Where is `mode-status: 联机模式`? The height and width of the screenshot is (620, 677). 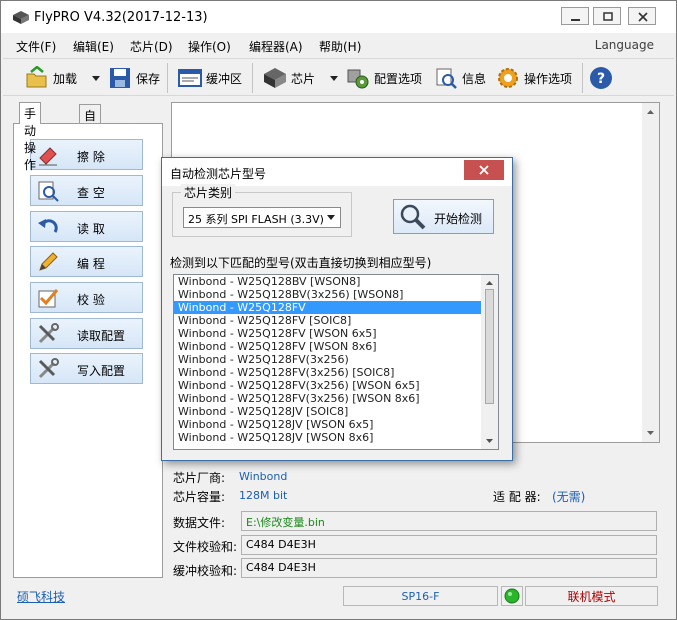
mode-status: 联机模式 is located at coordinates (591, 596).